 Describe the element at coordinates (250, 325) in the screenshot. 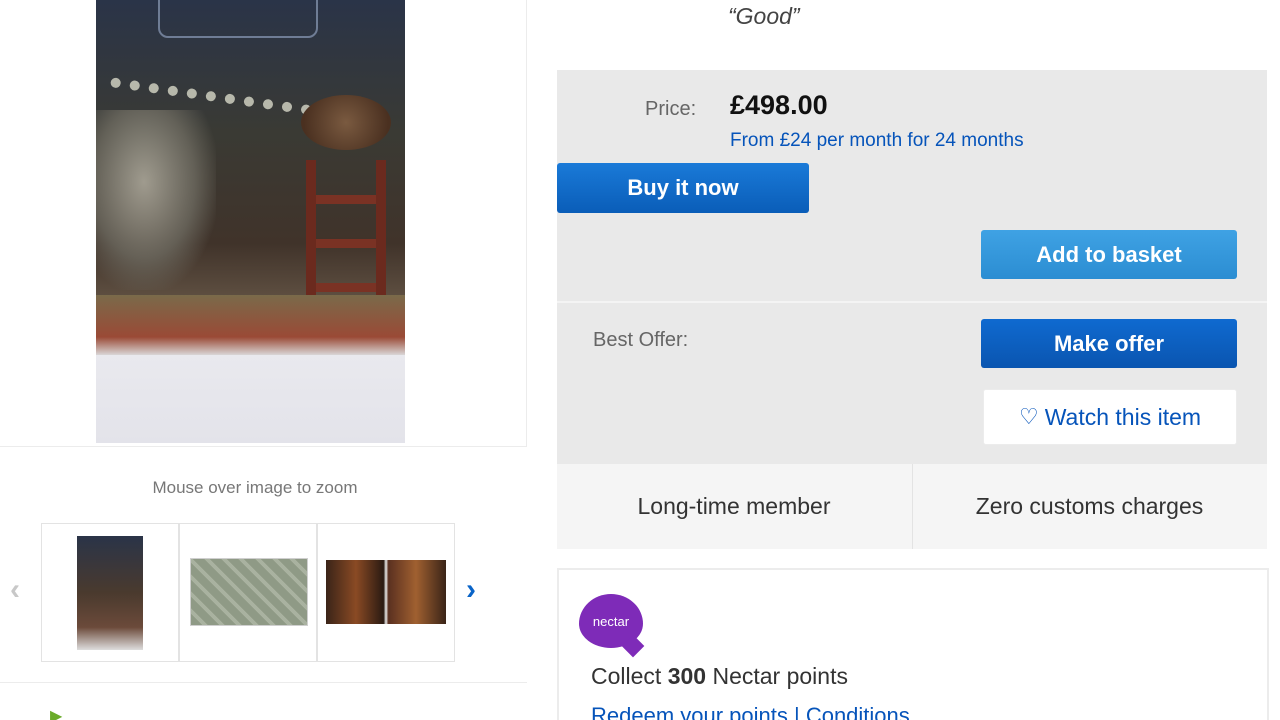

I see `image-rug` at that location.